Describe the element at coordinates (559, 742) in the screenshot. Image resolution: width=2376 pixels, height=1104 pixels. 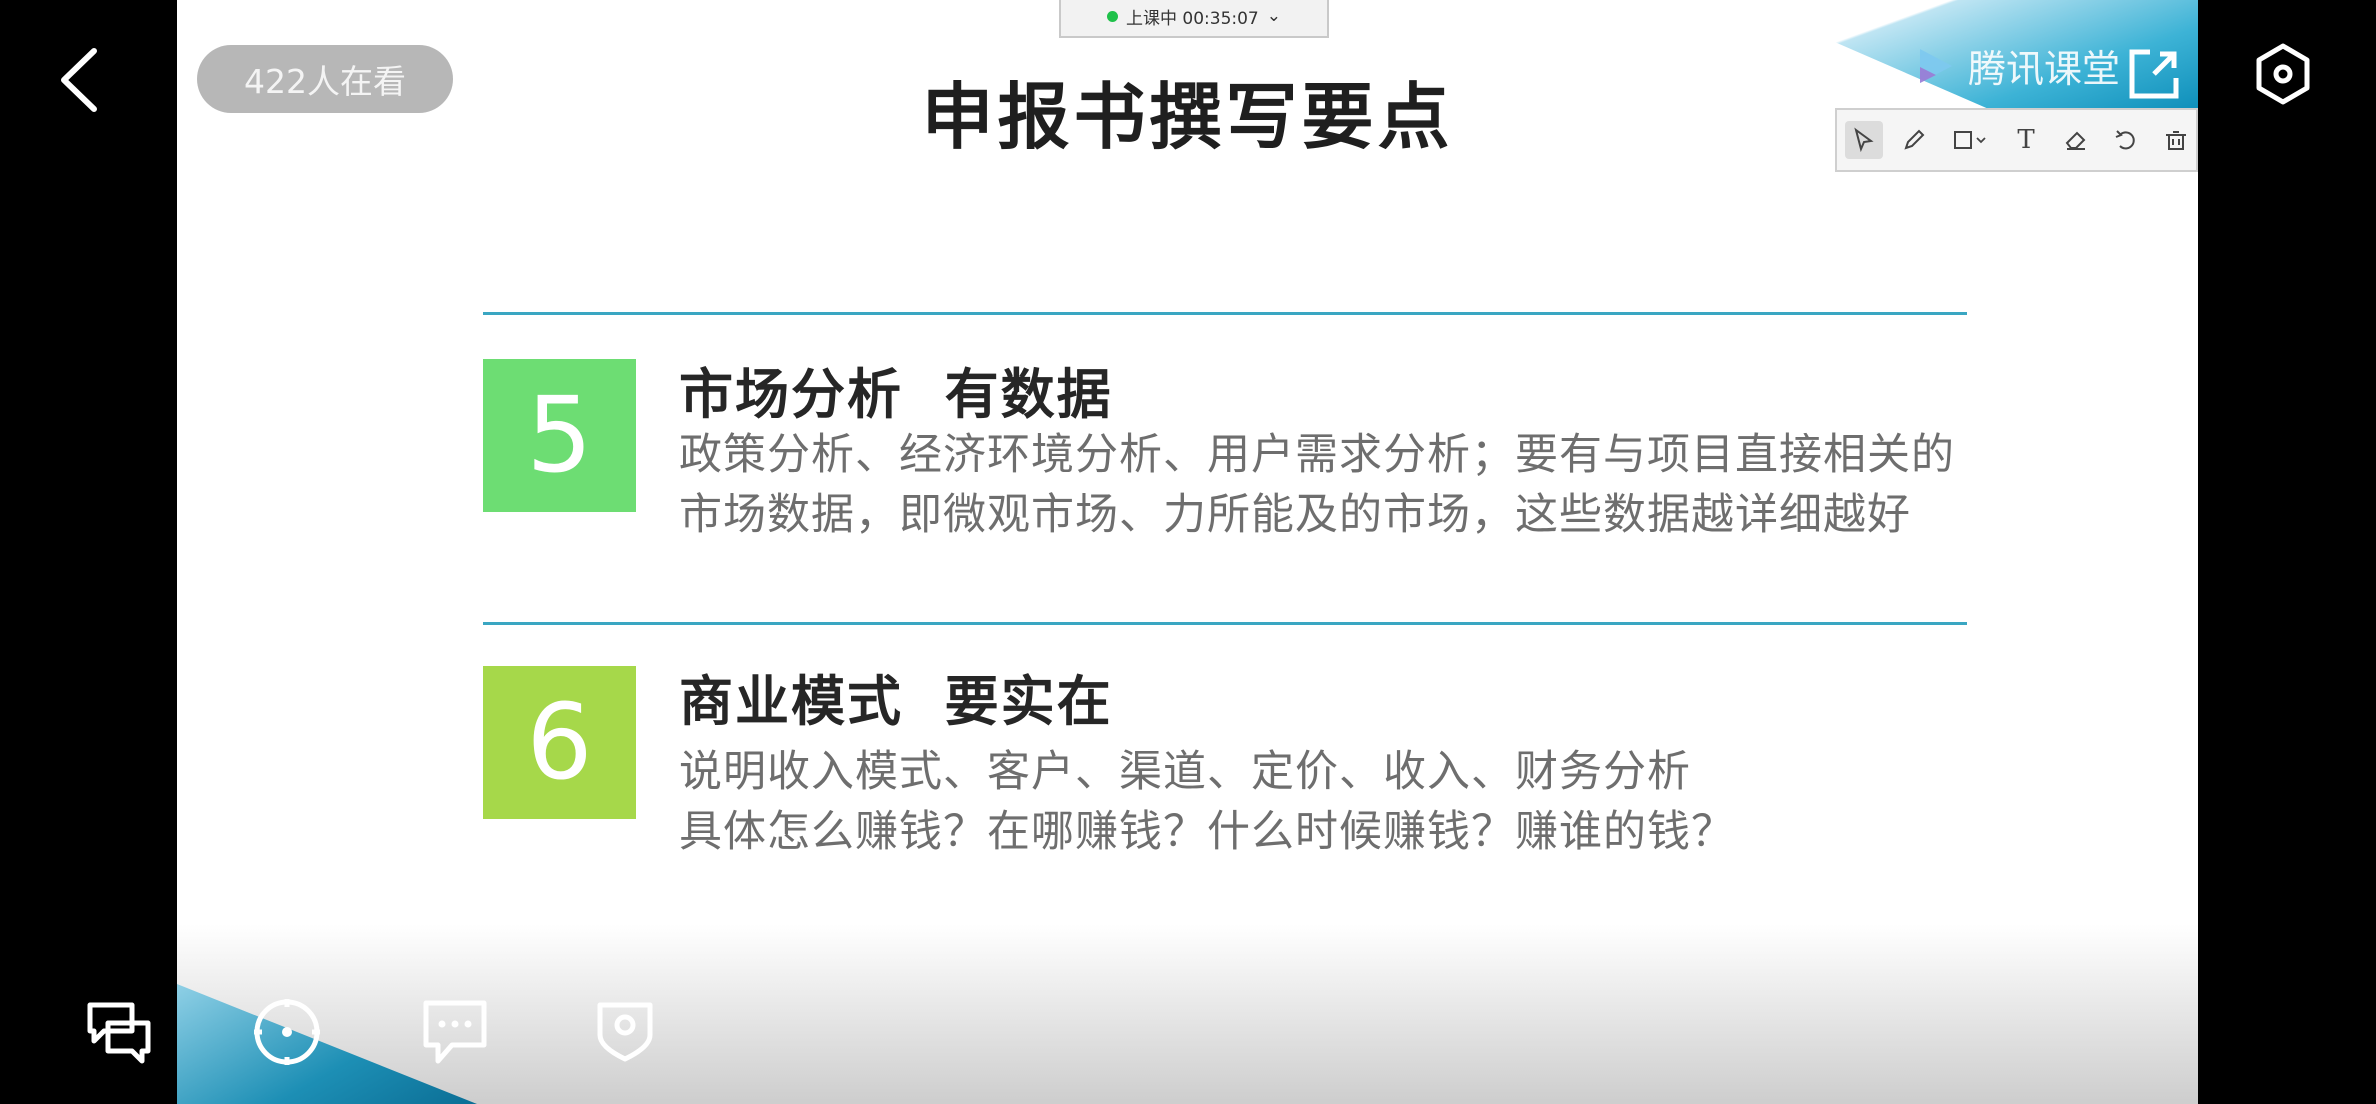
I see `item-number-badge: 6` at that location.